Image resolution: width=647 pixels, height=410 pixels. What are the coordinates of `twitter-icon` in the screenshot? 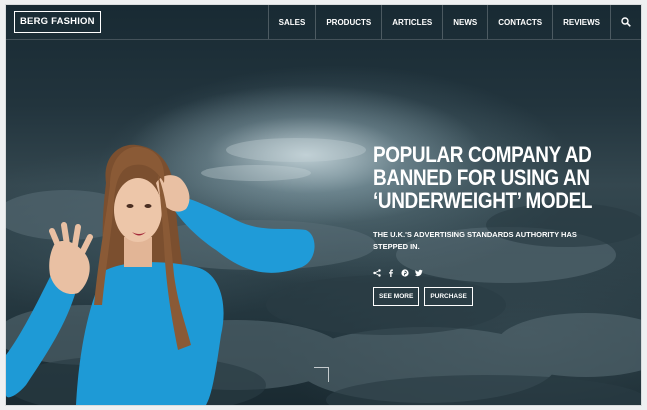 It's located at (419, 270).